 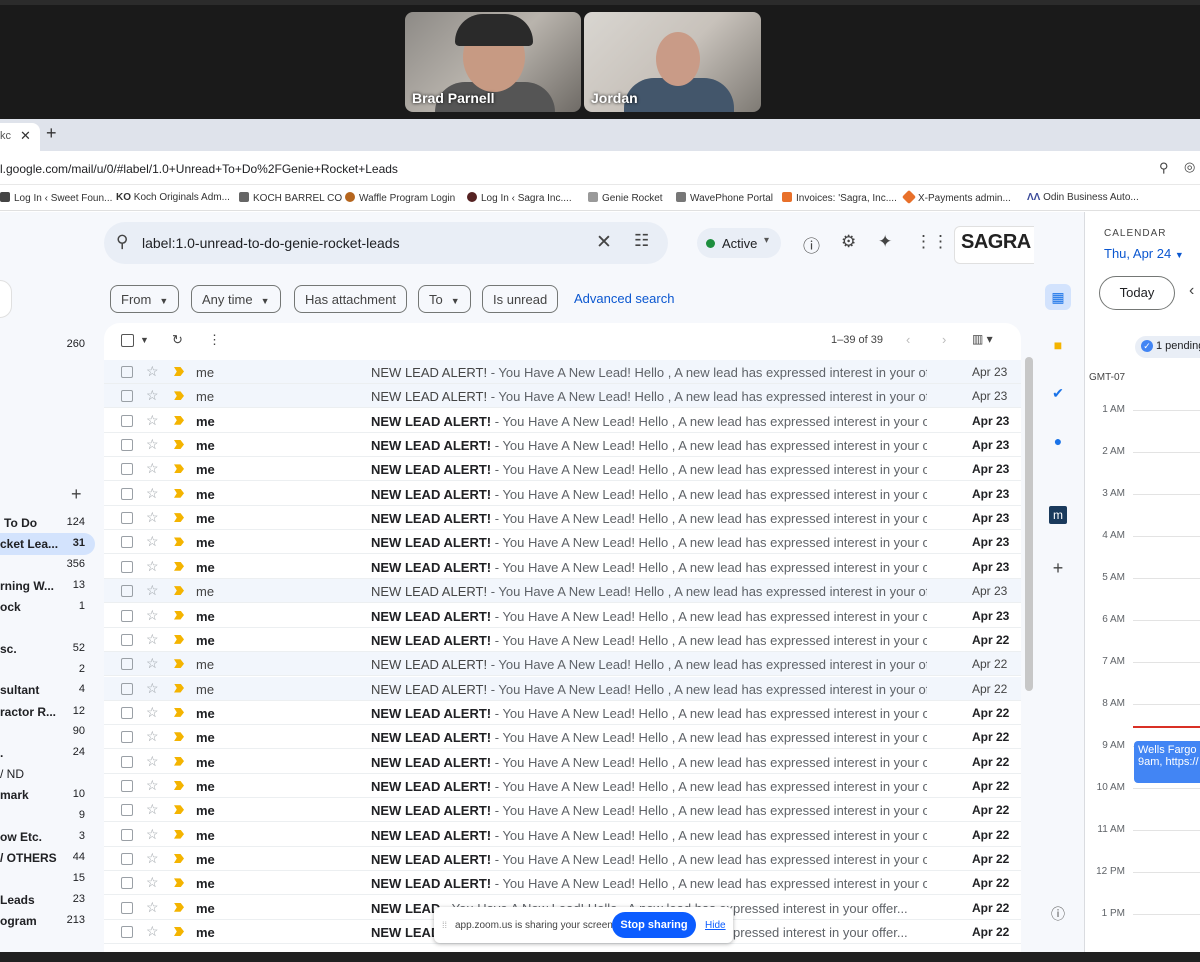 What do you see at coordinates (1058, 345) in the screenshot?
I see `keep-icon: ■` at bounding box center [1058, 345].